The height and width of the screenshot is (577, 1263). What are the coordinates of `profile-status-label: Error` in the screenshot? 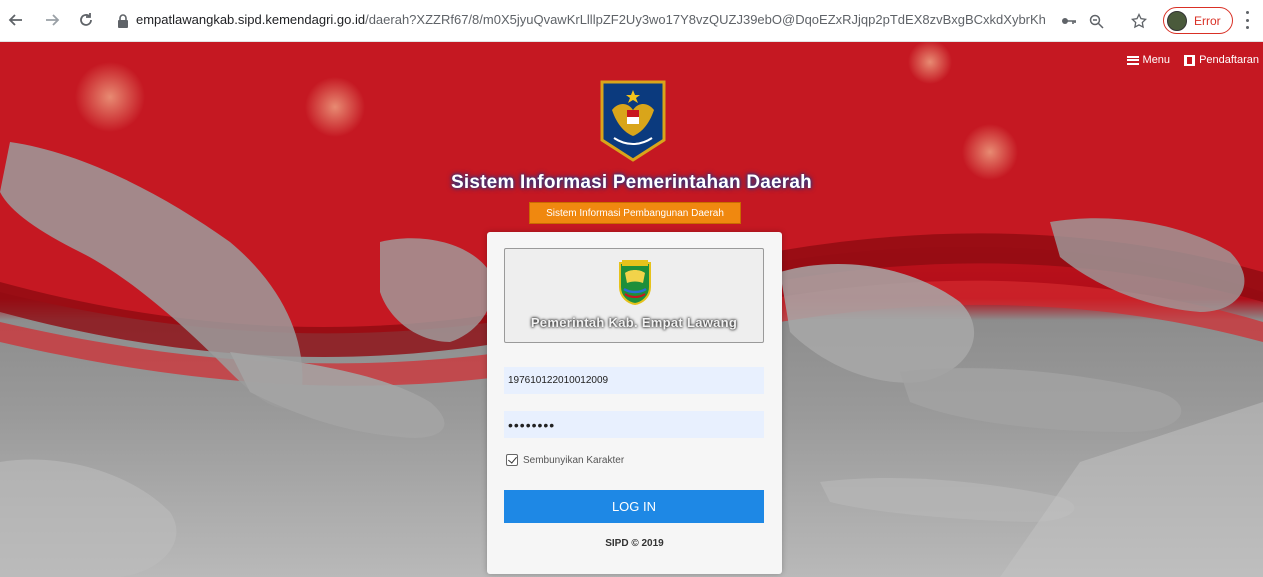 It's located at (1207, 20).